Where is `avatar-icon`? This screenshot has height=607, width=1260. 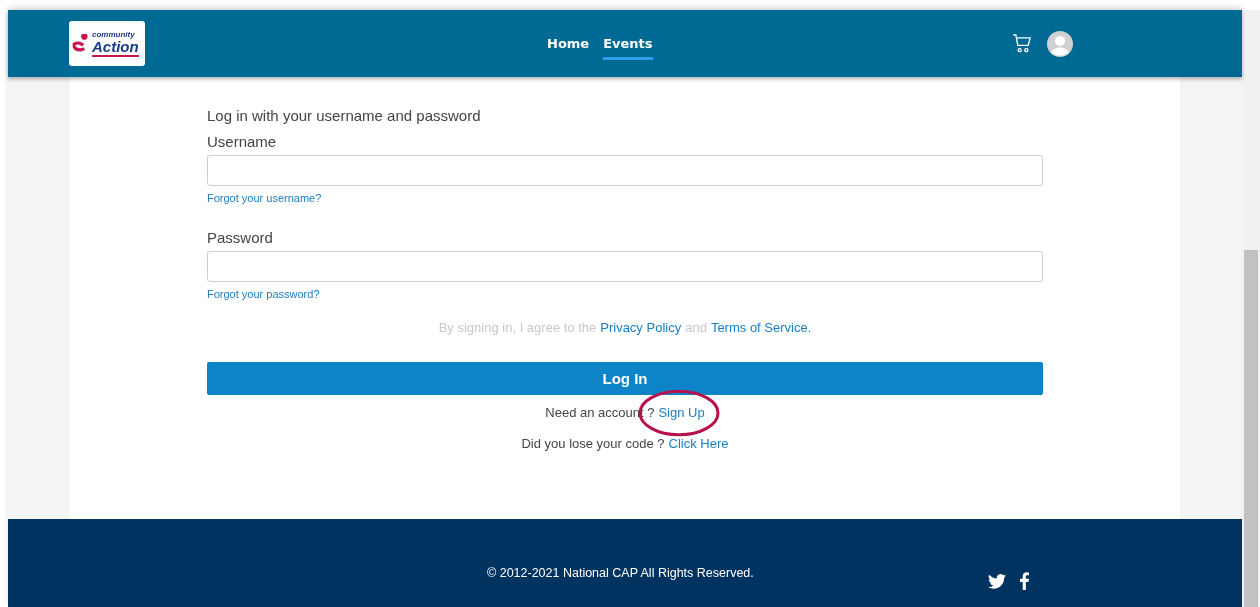
avatar-icon is located at coordinates (1060, 43).